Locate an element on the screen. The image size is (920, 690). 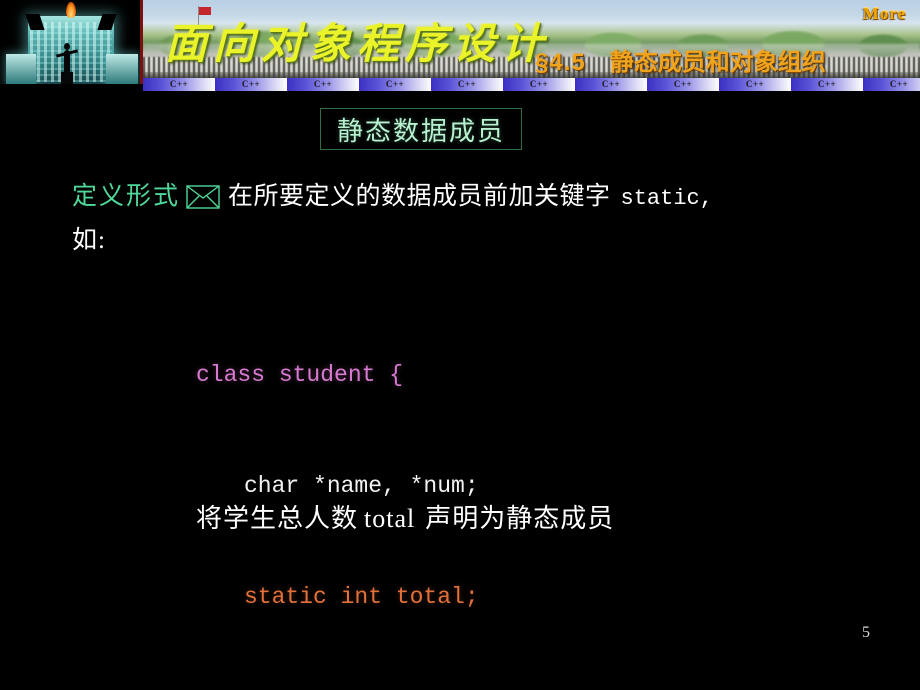
topic-title-box: 静态数据成员 is located at coordinates (421, 129).